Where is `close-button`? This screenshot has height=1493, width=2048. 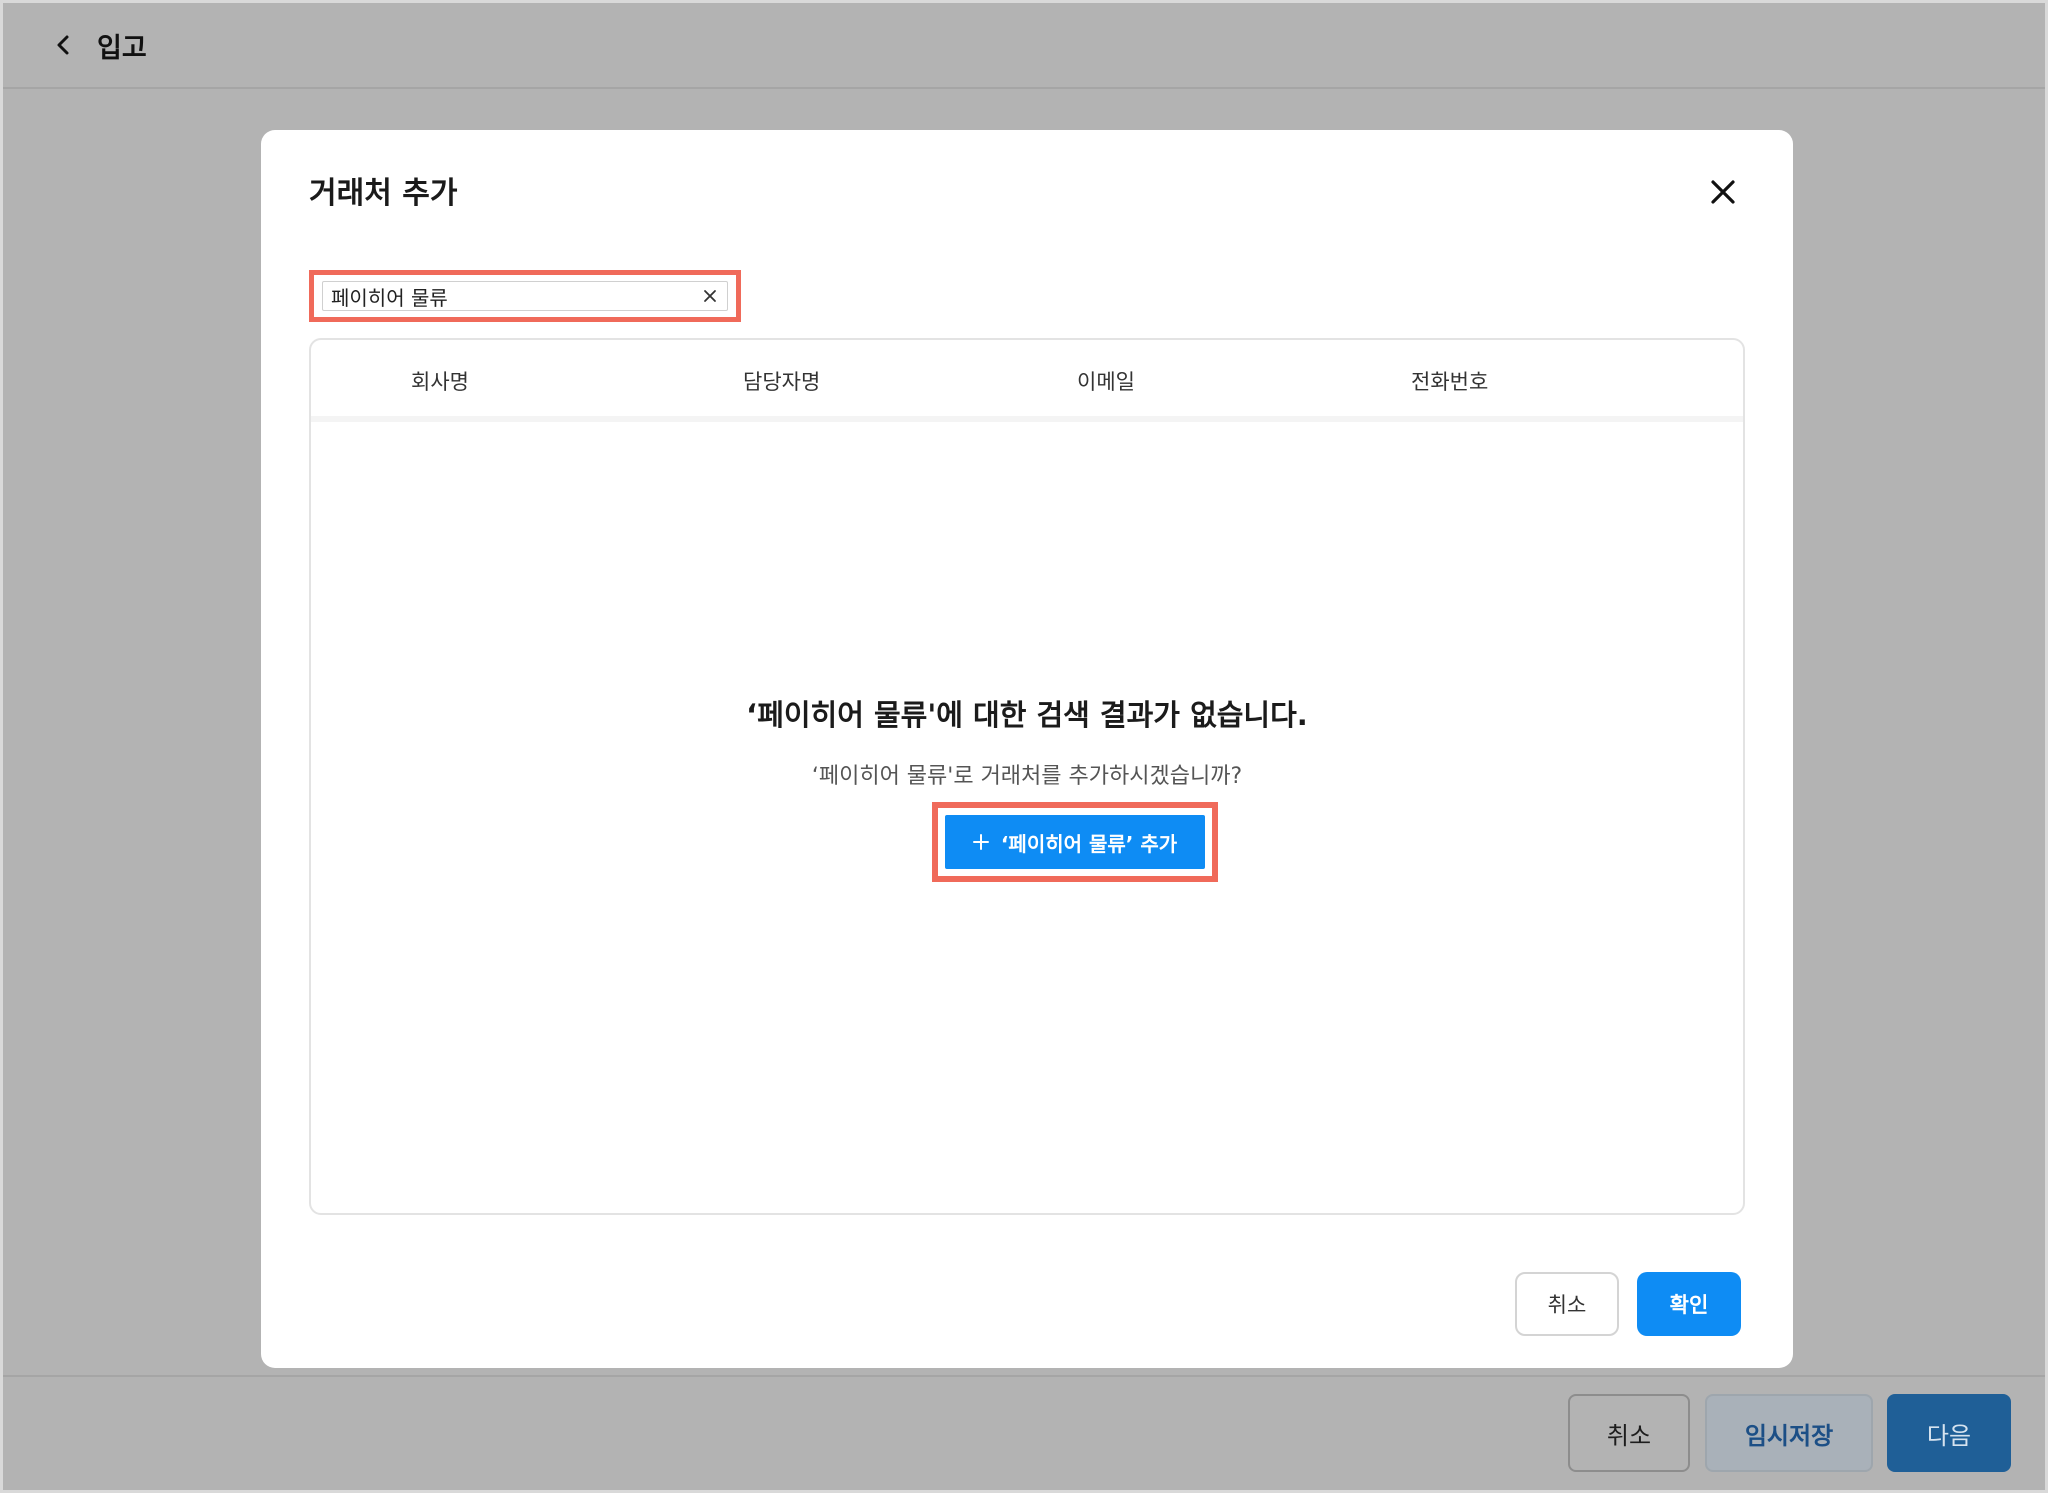 close-button is located at coordinates (1723, 192).